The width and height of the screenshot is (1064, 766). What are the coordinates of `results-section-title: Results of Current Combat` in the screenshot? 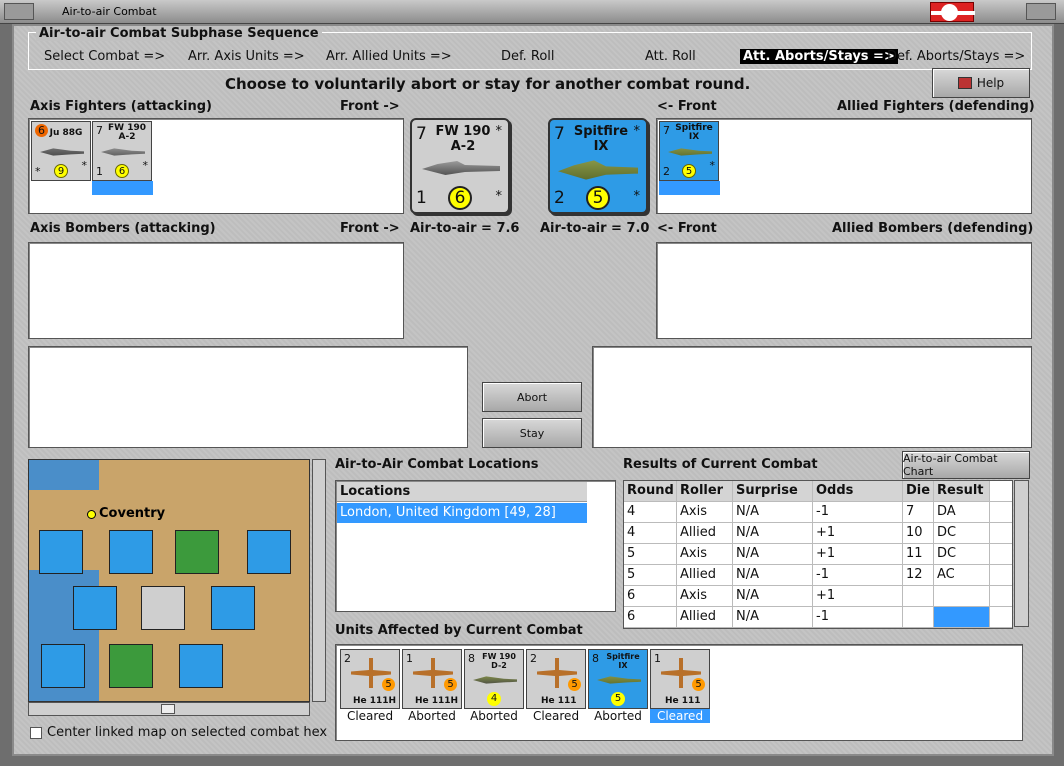 It's located at (720, 464).